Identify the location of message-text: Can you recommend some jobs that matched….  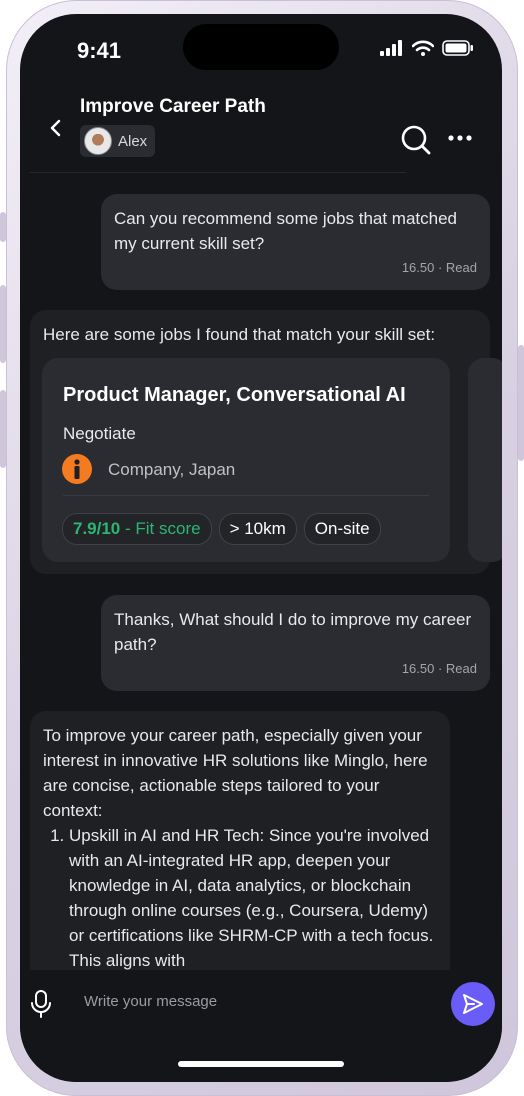
(286, 231).